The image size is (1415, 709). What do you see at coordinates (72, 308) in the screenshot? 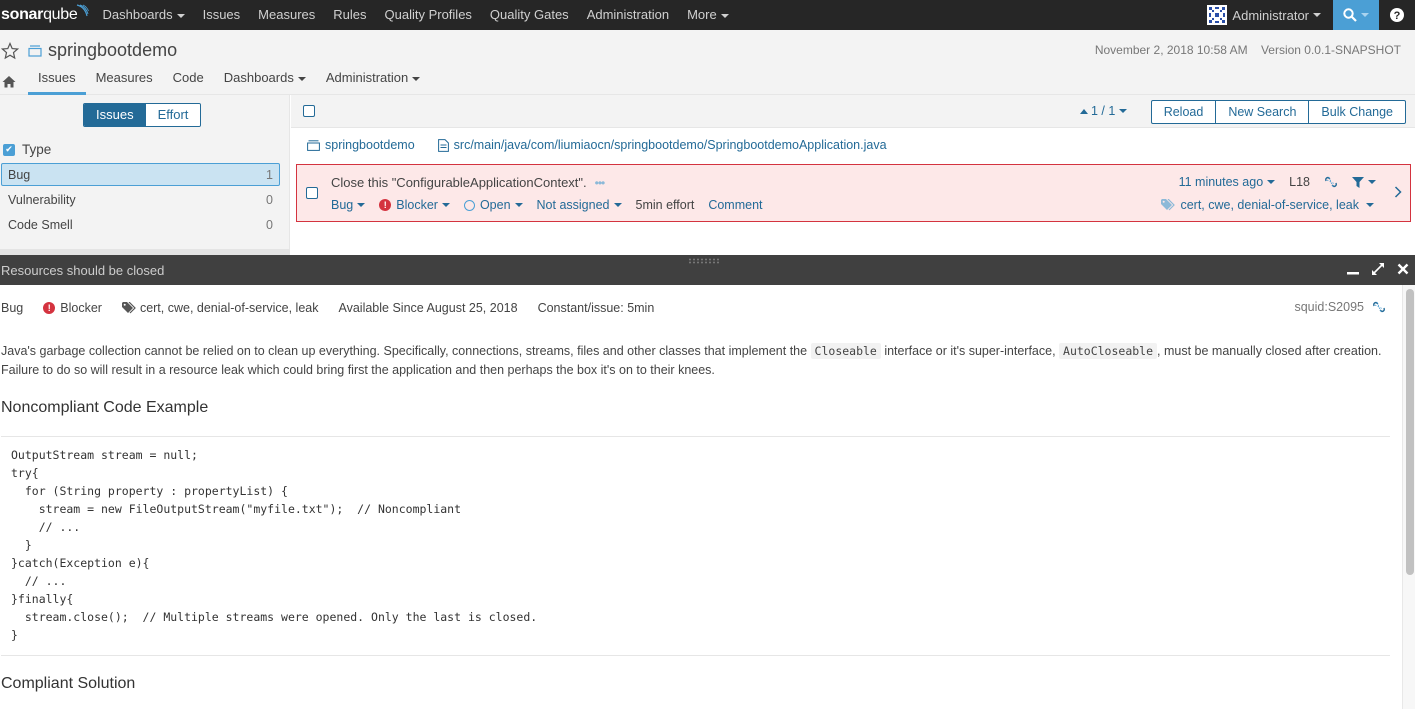
I see `rule-severity: ! Blocker` at bounding box center [72, 308].